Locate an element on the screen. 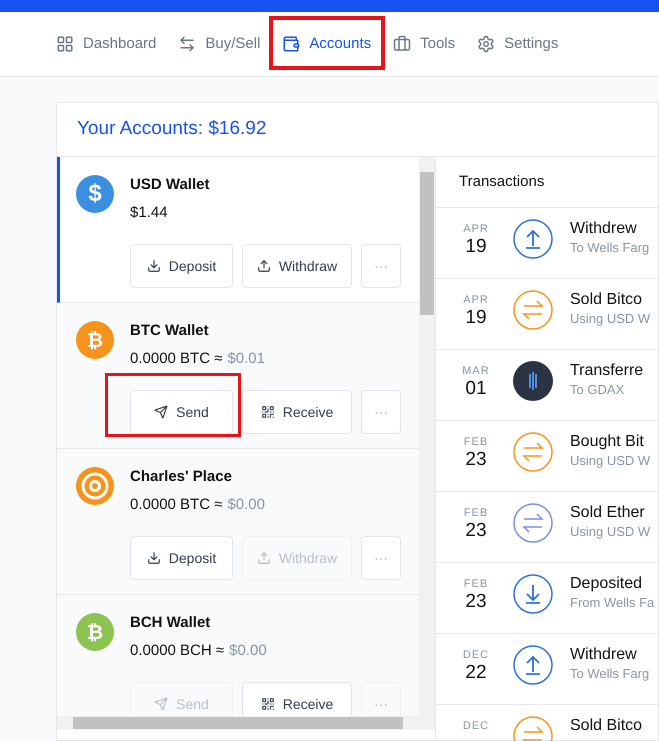 The height and width of the screenshot is (741, 659). horizontal-scrollbar is located at coordinates (246, 723).